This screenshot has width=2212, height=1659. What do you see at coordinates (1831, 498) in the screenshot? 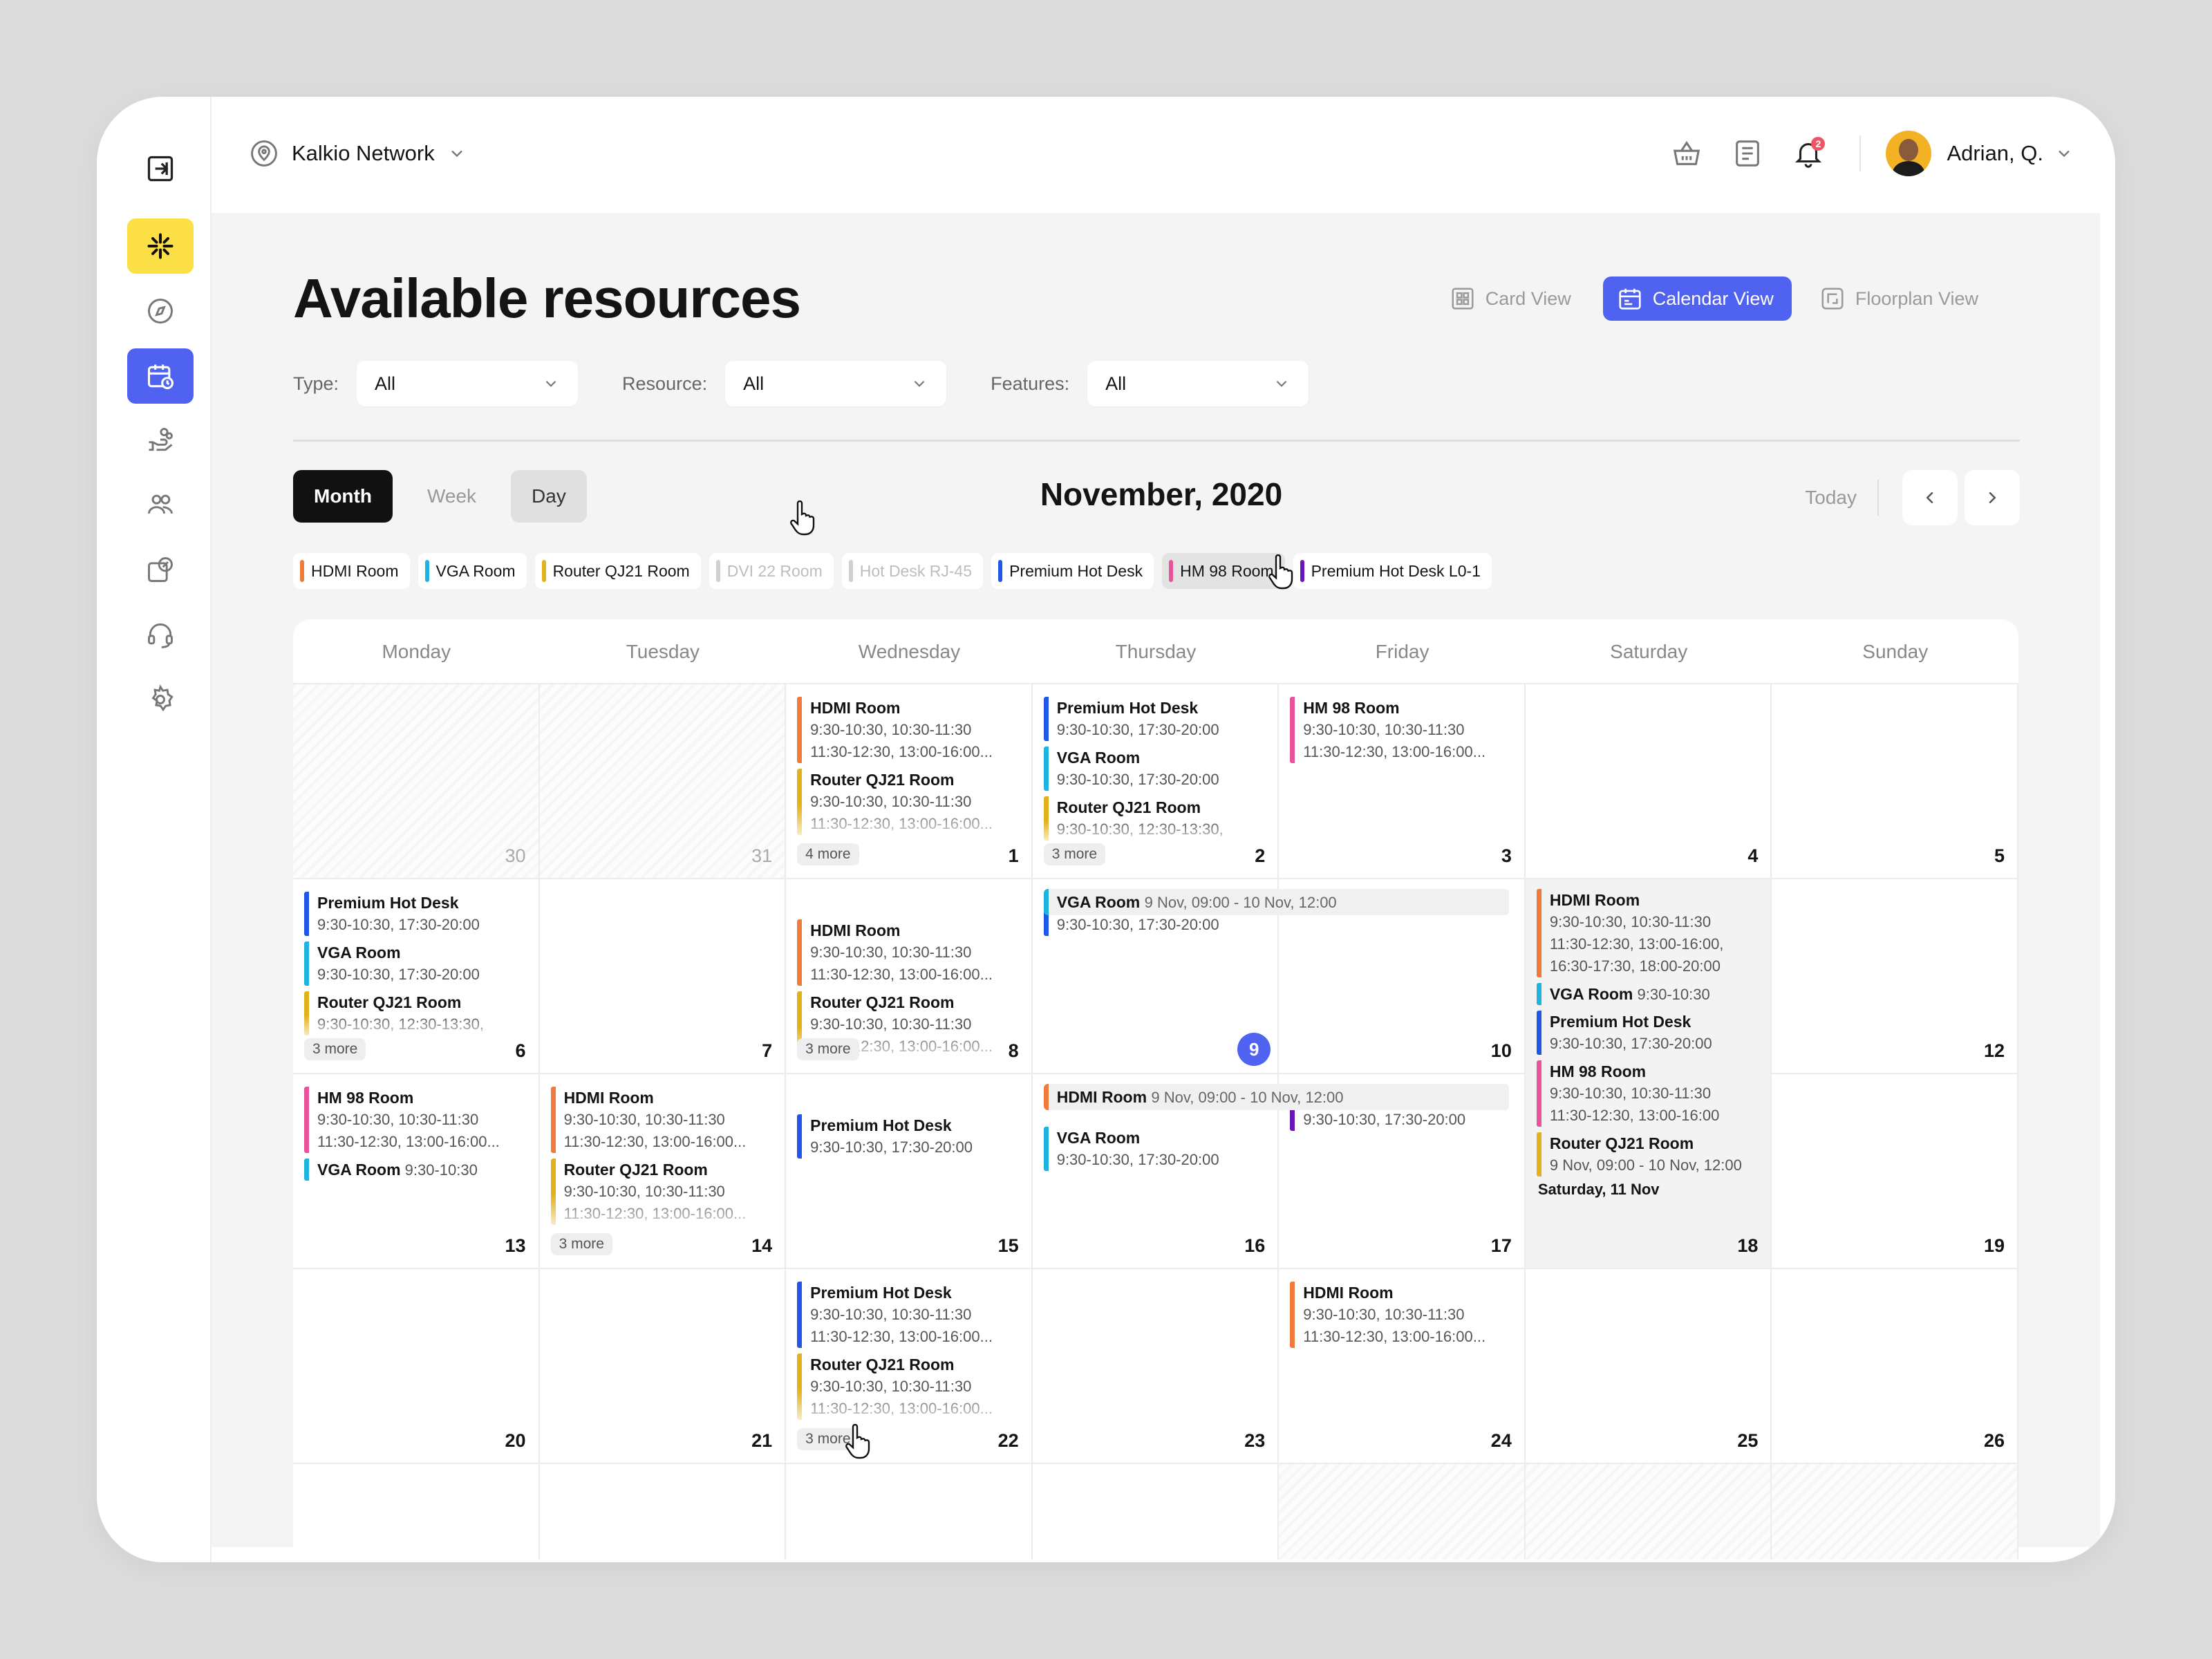
I see `today-button: Today` at bounding box center [1831, 498].